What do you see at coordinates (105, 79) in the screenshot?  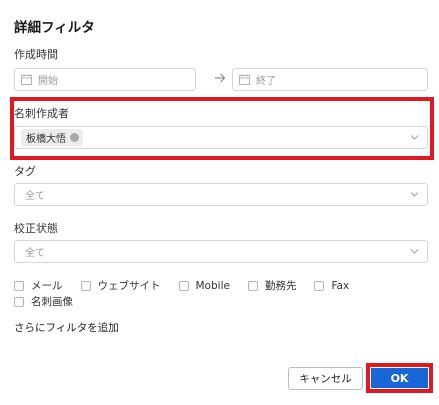 I see `start-date-input: 開始` at bounding box center [105, 79].